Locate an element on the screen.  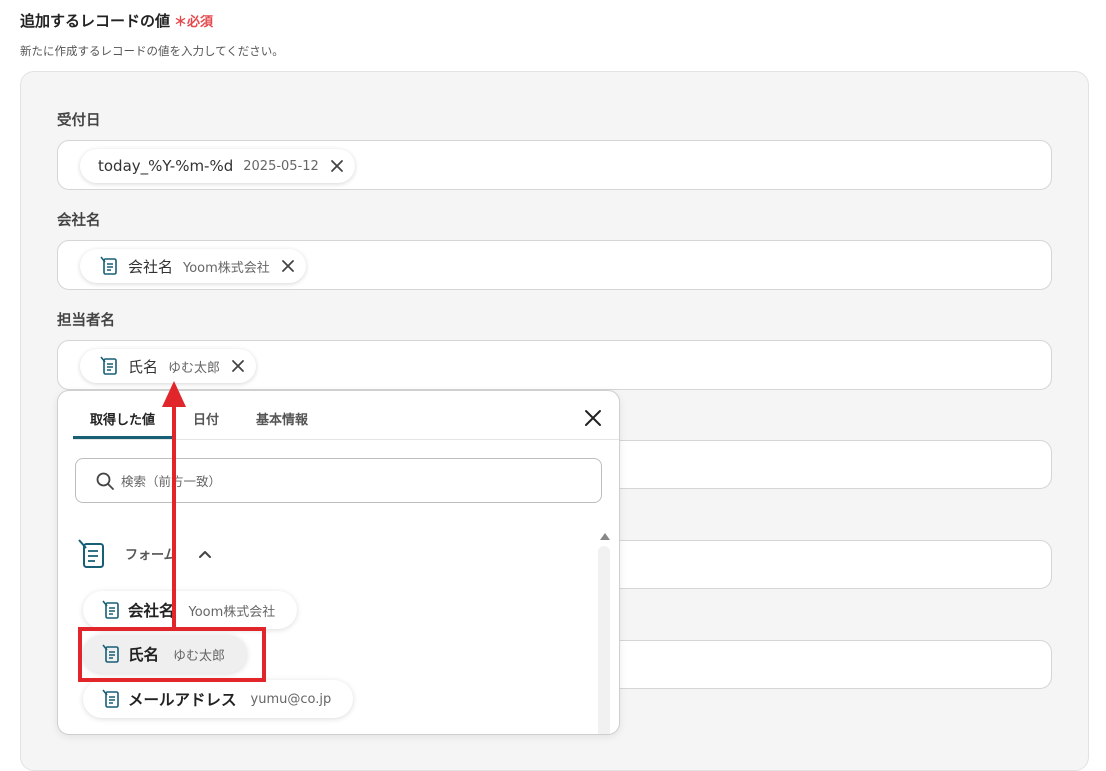
list-item-email: メールアドレス yumu@co.jp is located at coordinates (218, 699).